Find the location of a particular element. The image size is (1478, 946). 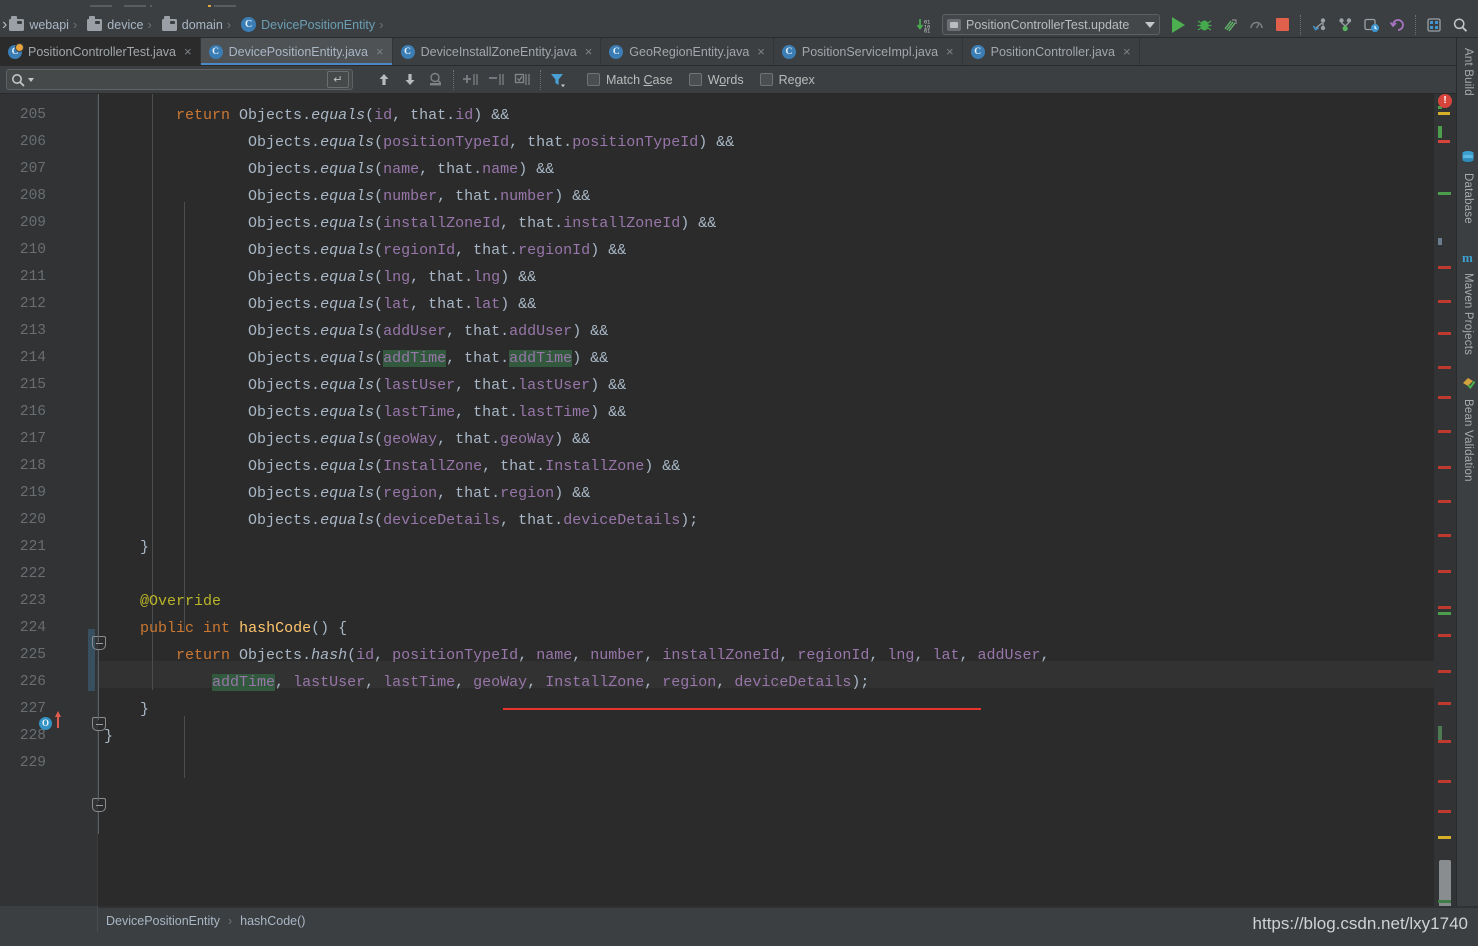

code-line: Objects.equals(number, that.number) && is located at coordinates (347, 196).